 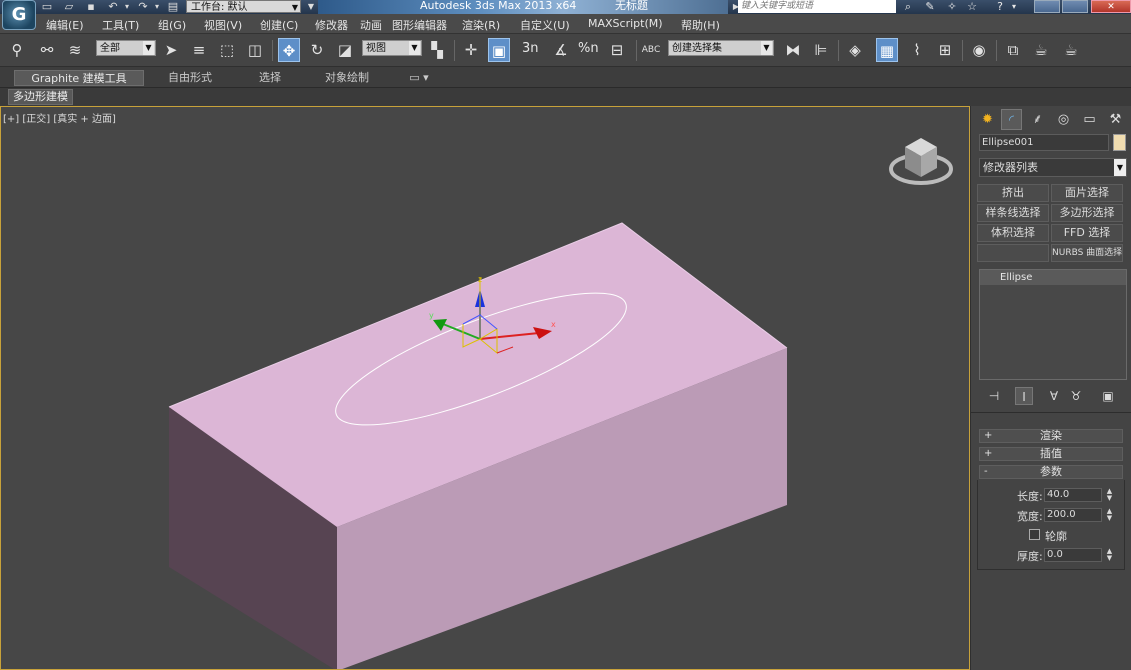 I want to click on menu-animation: 动画, so click(x=371, y=25).